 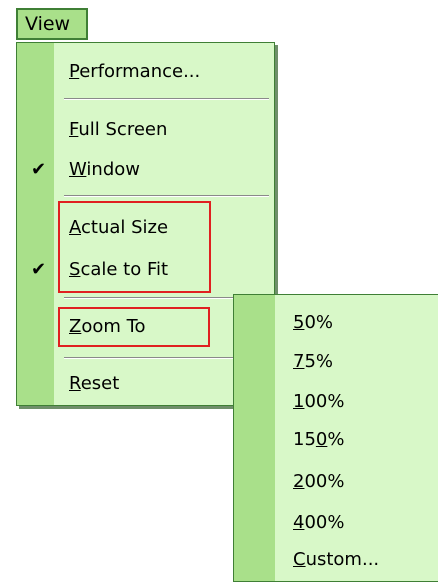 What do you see at coordinates (299, 322) in the screenshot?
I see `mnemonic: 5` at bounding box center [299, 322].